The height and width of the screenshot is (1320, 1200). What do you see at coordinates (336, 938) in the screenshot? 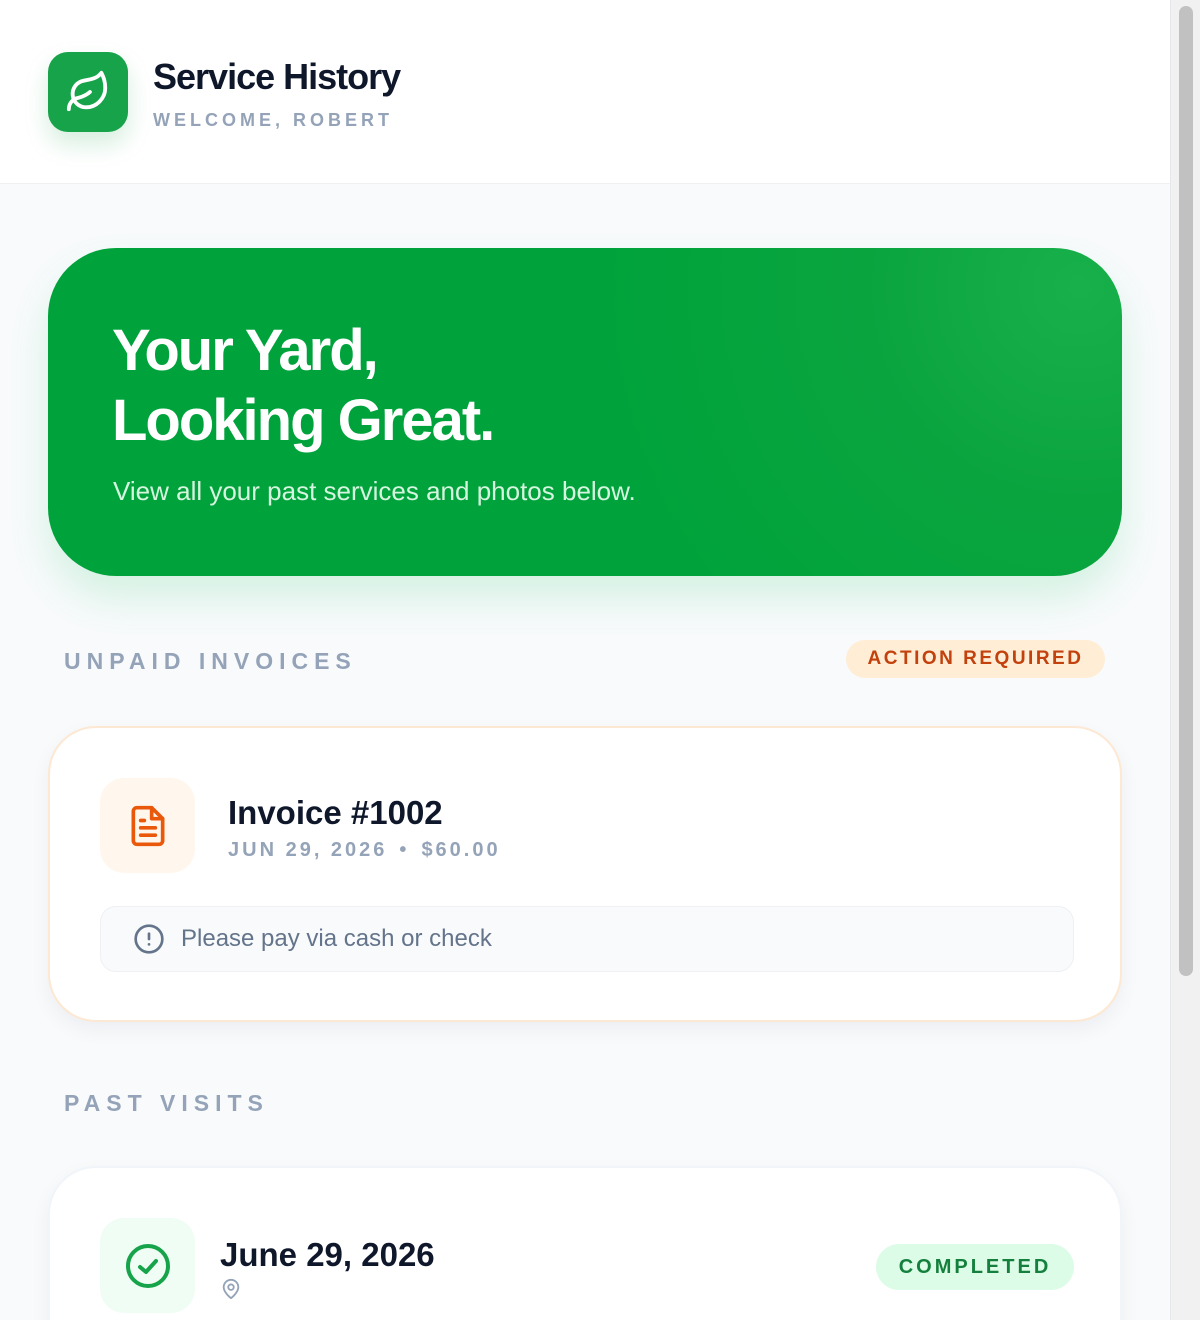
I see `payment-note-text: Please pay via cash or check` at bounding box center [336, 938].